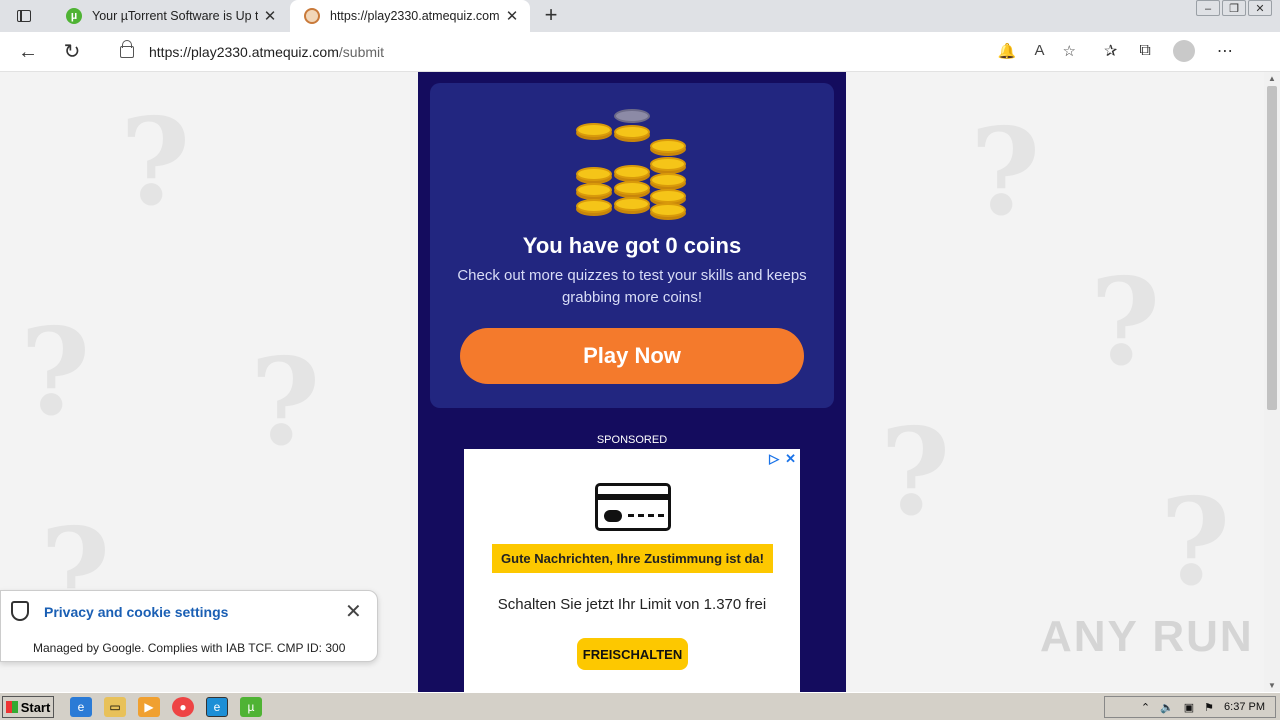  What do you see at coordinates (127, 49) in the screenshot?
I see `lock-icon` at bounding box center [127, 49].